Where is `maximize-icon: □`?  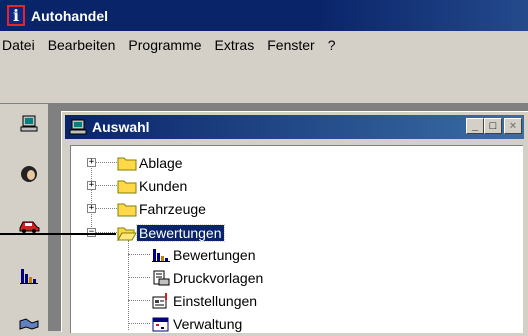
maximize-icon: □ is located at coordinates (493, 125).